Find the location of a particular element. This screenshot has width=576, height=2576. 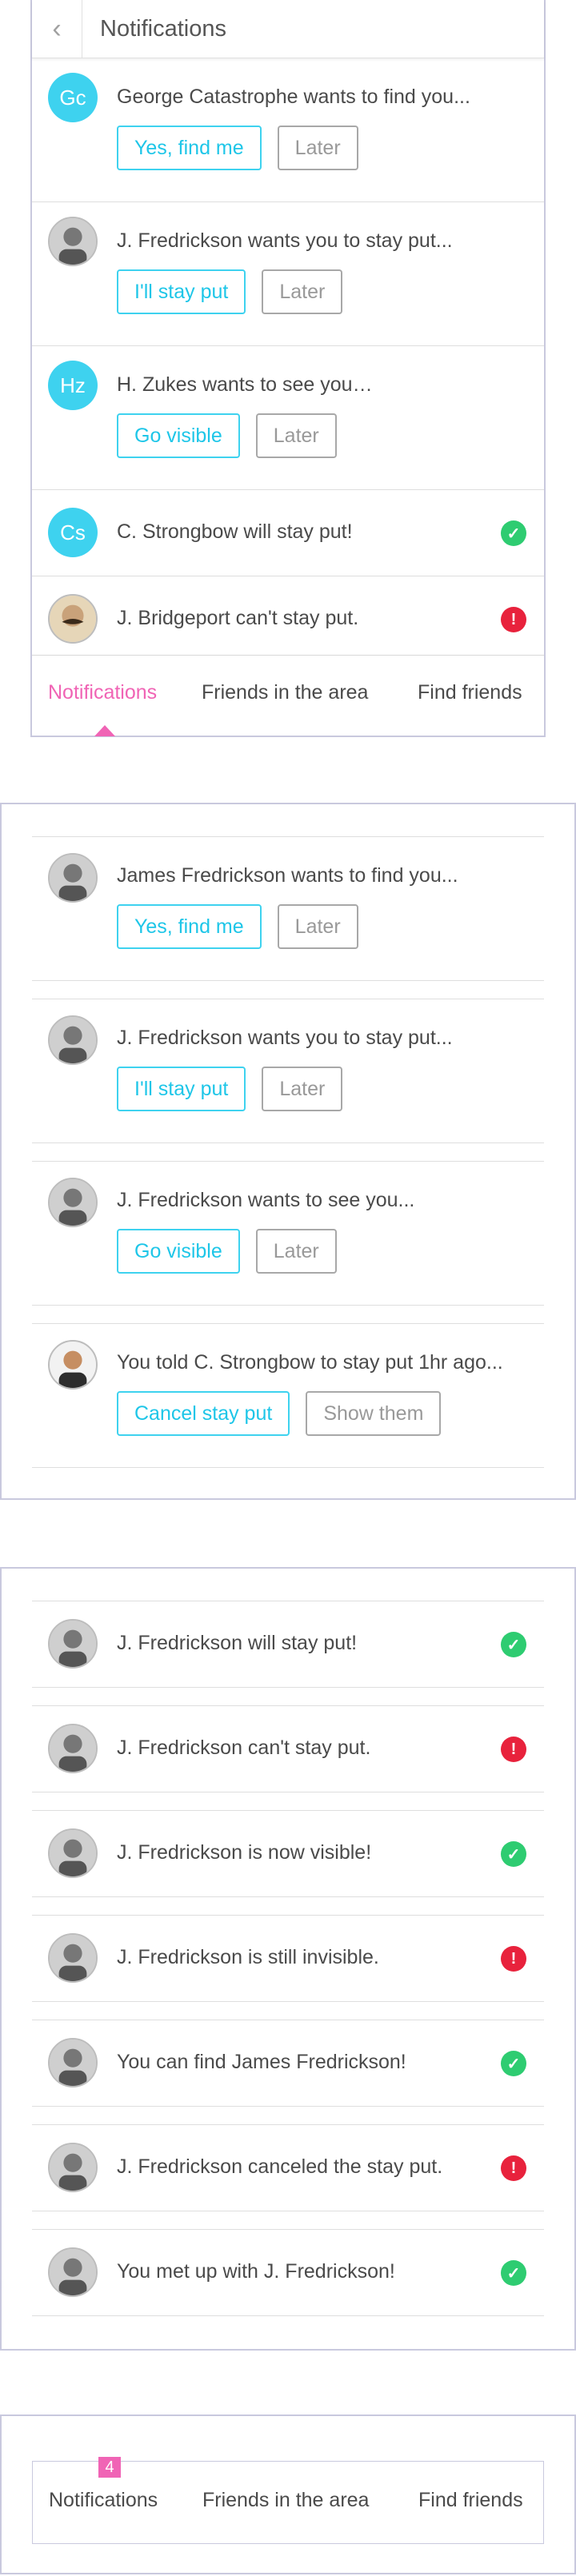

notification-item: J. Fredrickson is still invisible. ! is located at coordinates (288, 1959).